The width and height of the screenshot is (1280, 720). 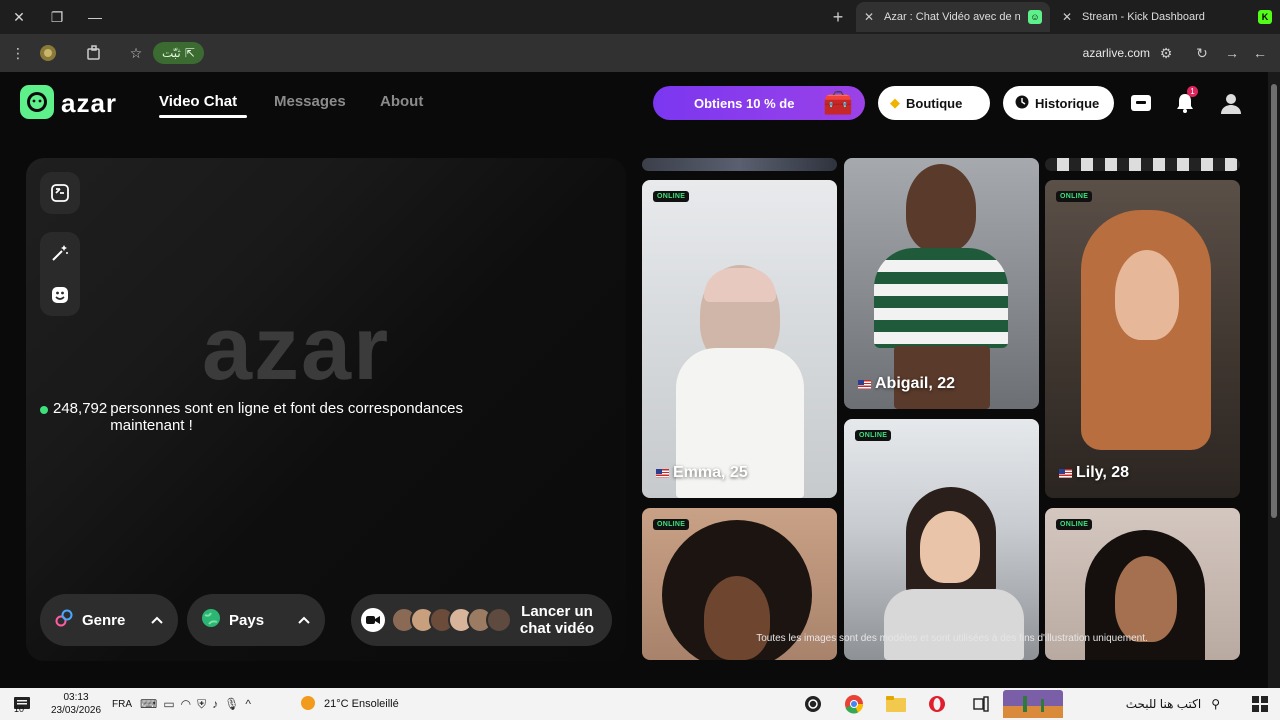 I want to click on tab-kick: ✕ Stream - Kick Dashboard K, so click(x=1167, y=17).